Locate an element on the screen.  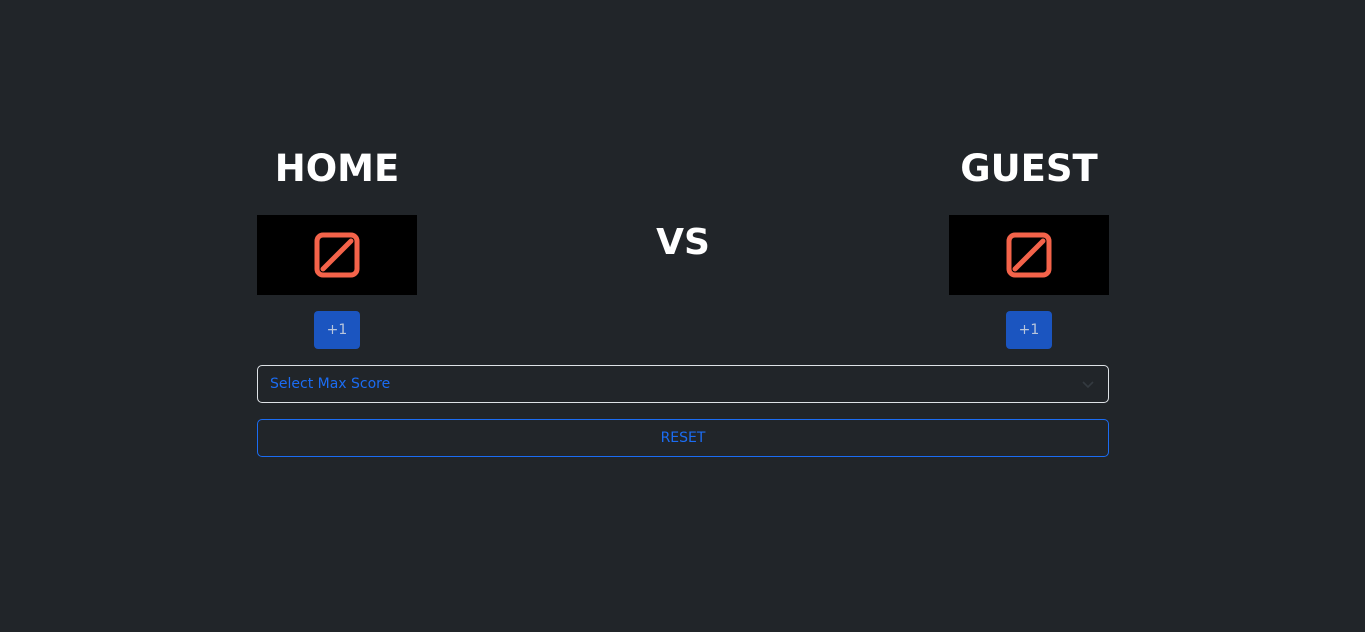
guest-score-display is located at coordinates (1029, 255).